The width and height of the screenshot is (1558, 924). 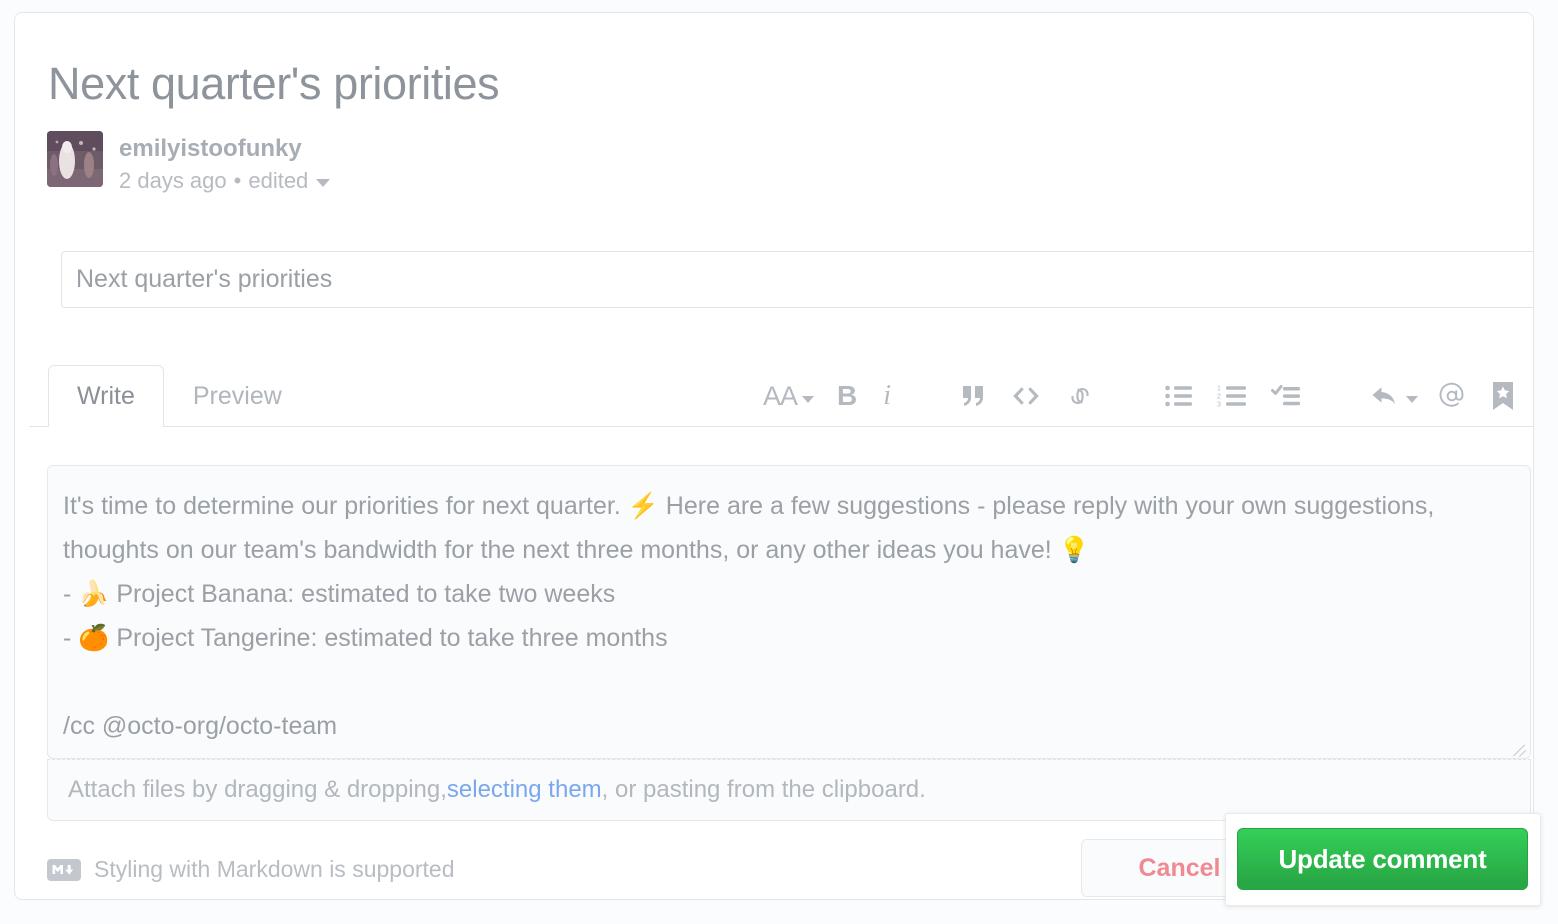 I want to click on toolbar-group-actions, so click(x=1442, y=396).